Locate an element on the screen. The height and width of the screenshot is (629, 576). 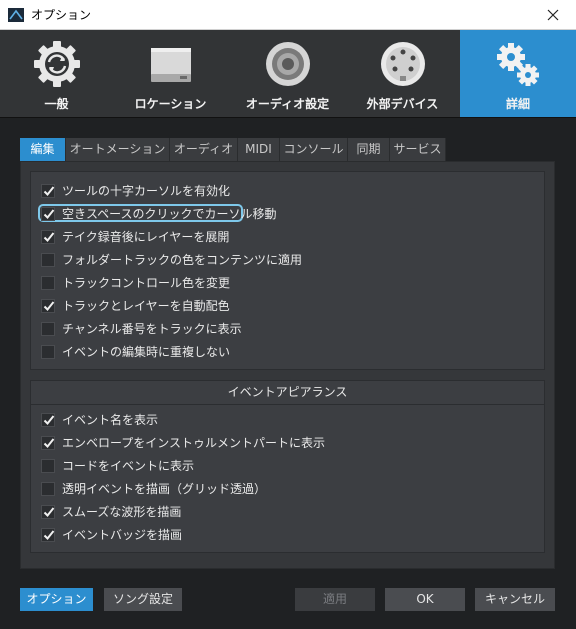
apply-button: 適用 is located at coordinates (335, 599).